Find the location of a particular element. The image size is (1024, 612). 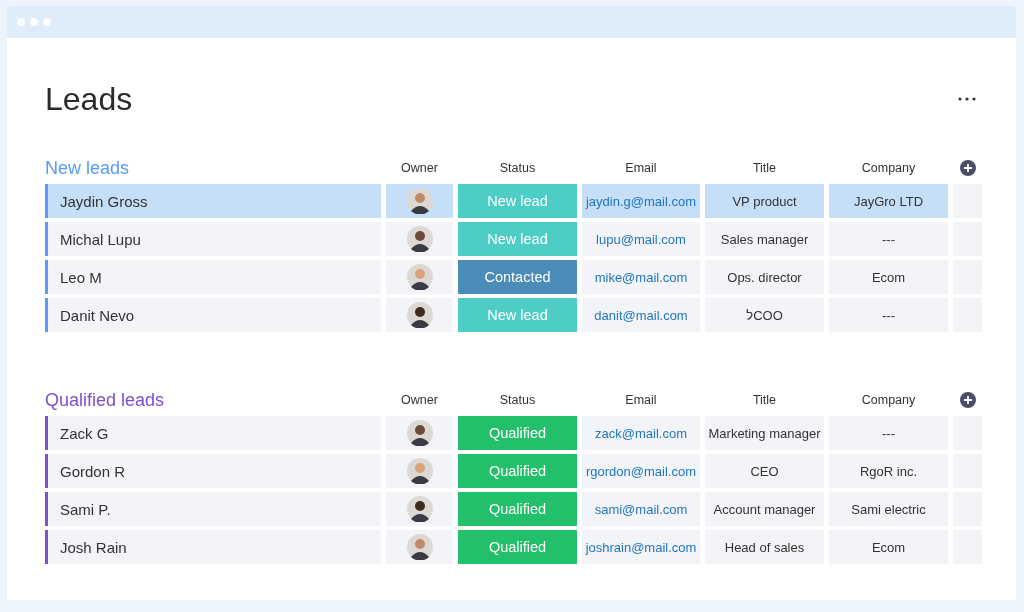

group-title: New leads is located at coordinates (87, 168).